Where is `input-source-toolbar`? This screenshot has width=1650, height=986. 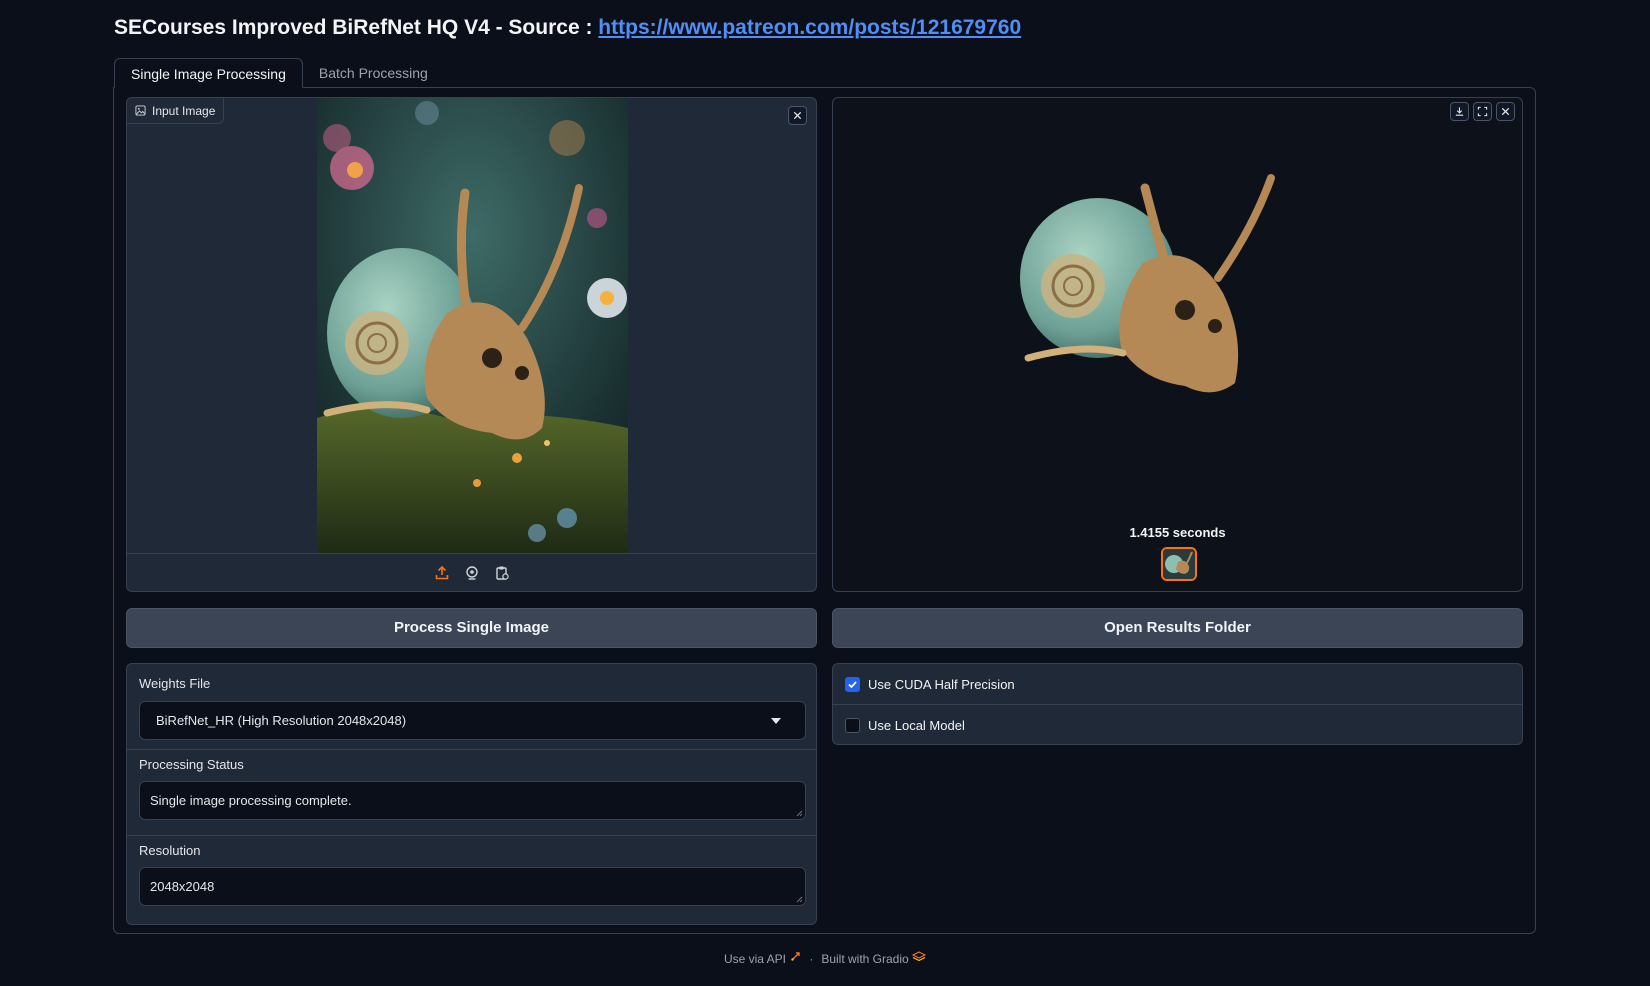 input-source-toolbar is located at coordinates (471, 572).